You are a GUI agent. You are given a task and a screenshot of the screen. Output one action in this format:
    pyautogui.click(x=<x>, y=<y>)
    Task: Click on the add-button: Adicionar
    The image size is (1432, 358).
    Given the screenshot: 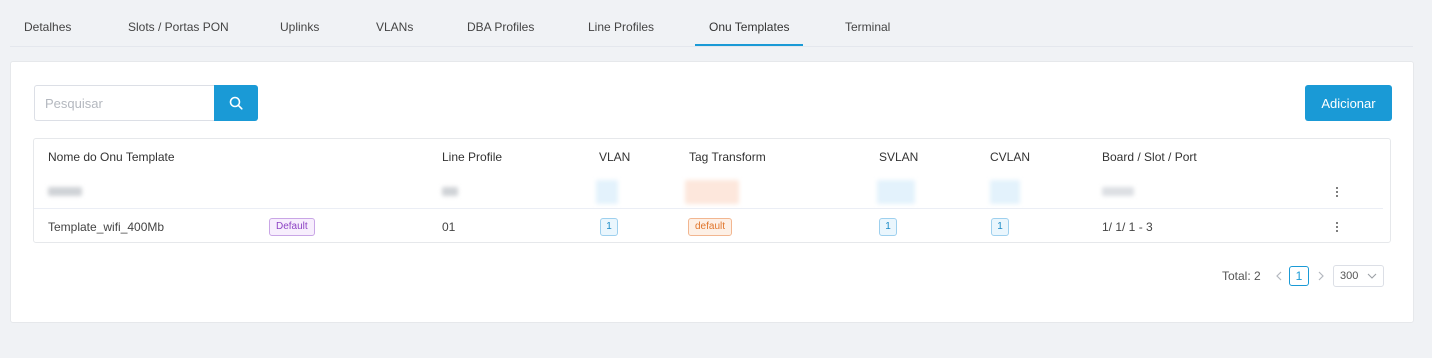 What is the action you would take?
    pyautogui.click(x=1348, y=103)
    